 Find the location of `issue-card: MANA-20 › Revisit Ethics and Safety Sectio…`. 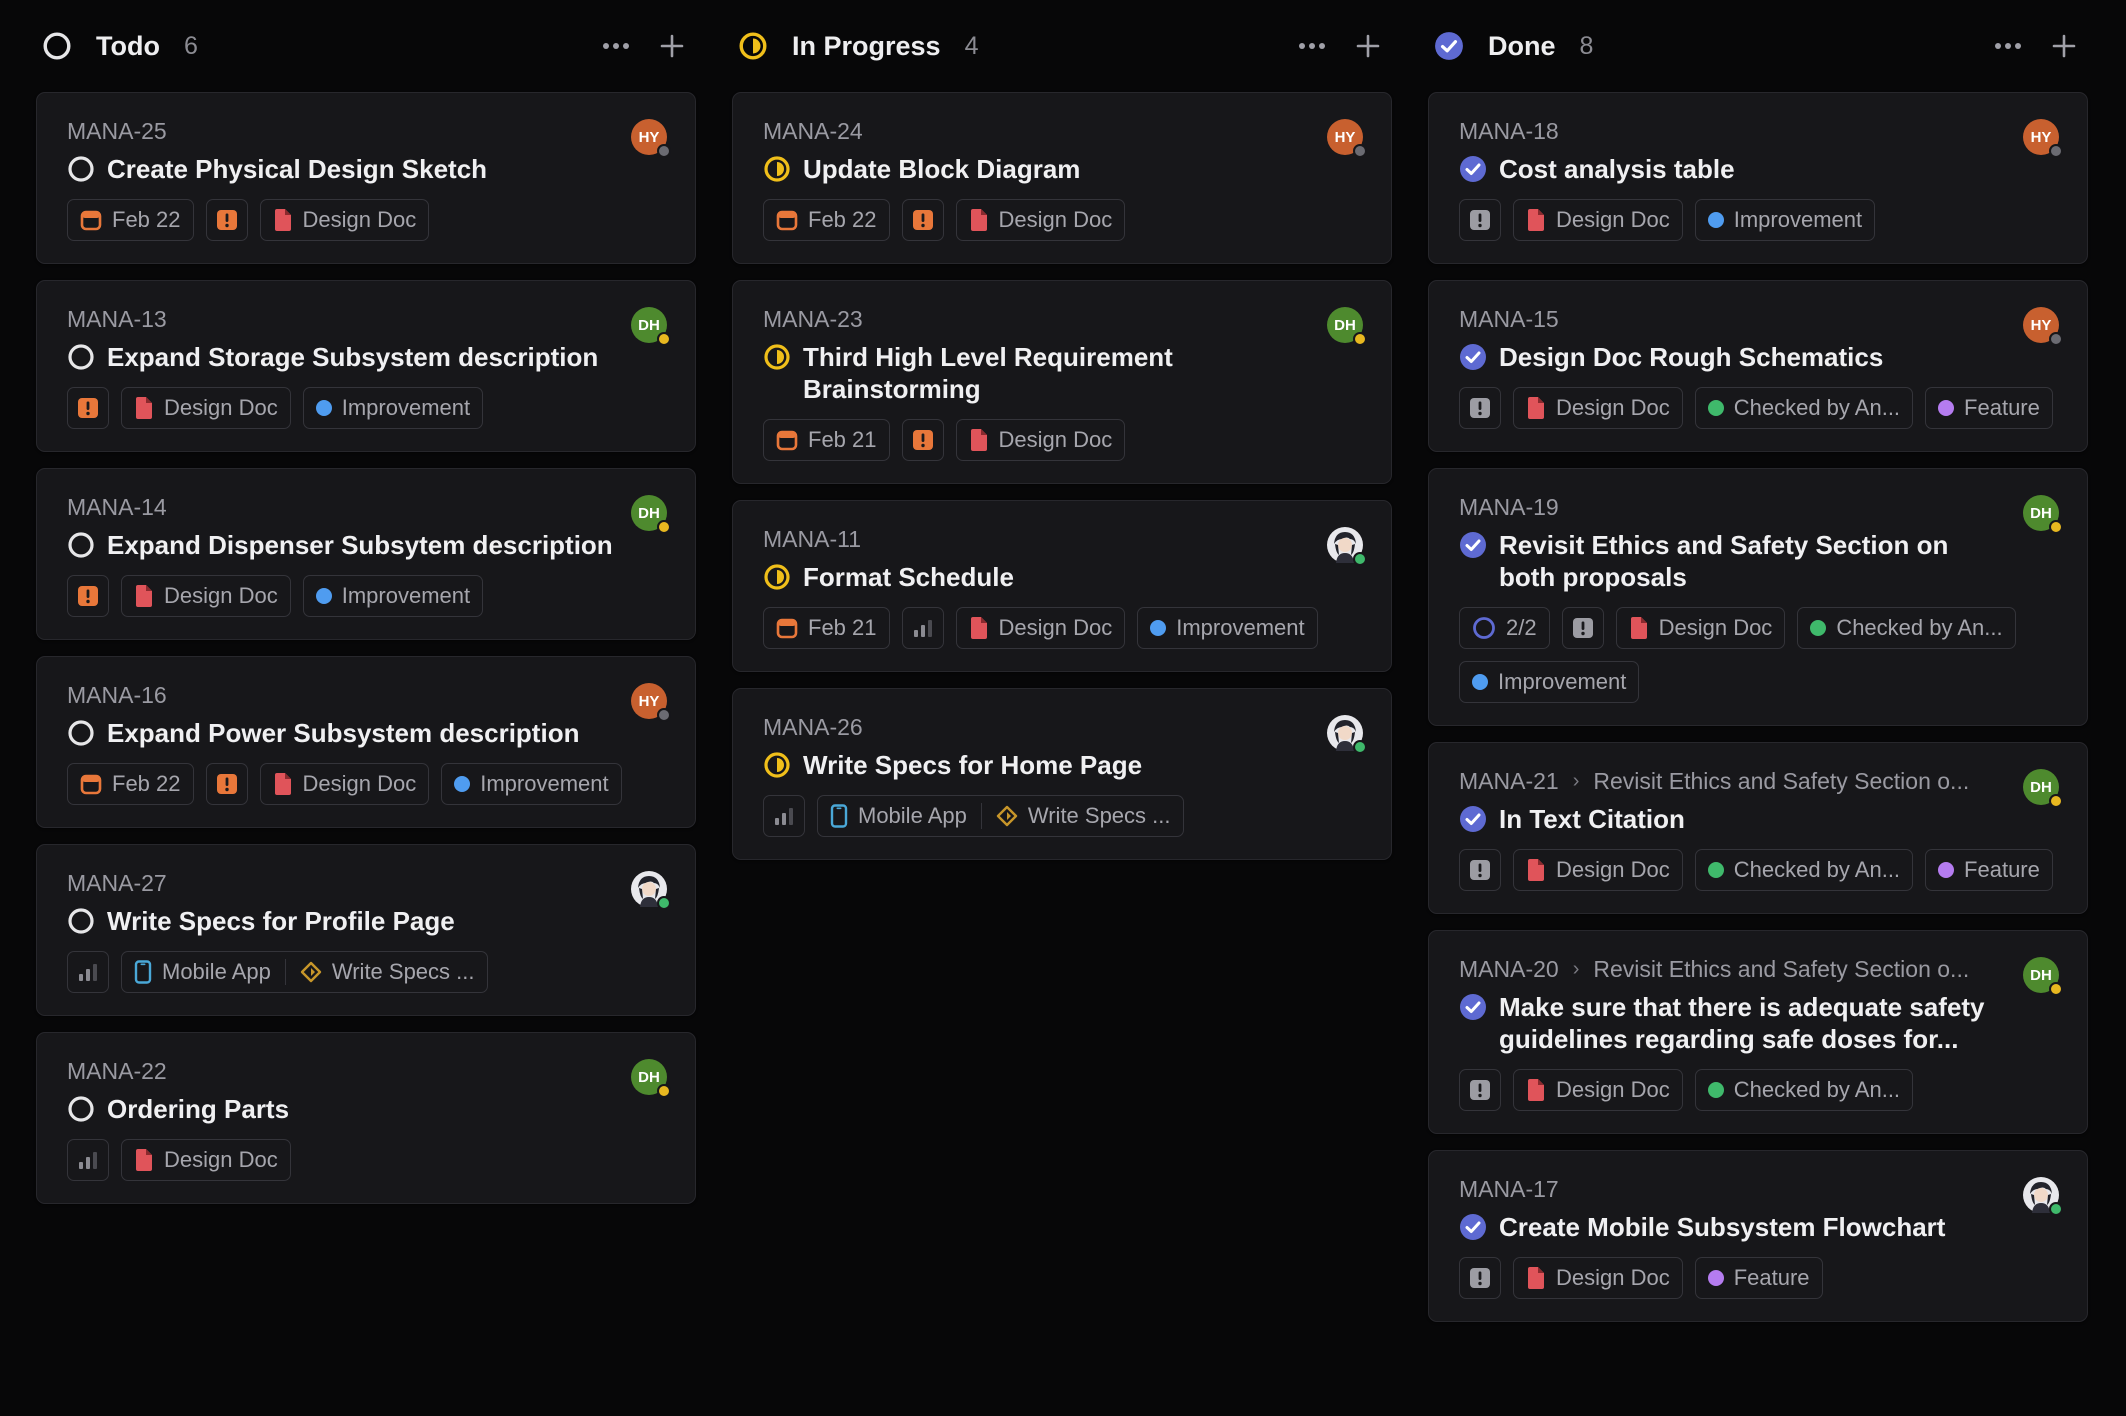

issue-card: MANA-20 › Revisit Ethics and Safety Sectio… is located at coordinates (1758, 1032).